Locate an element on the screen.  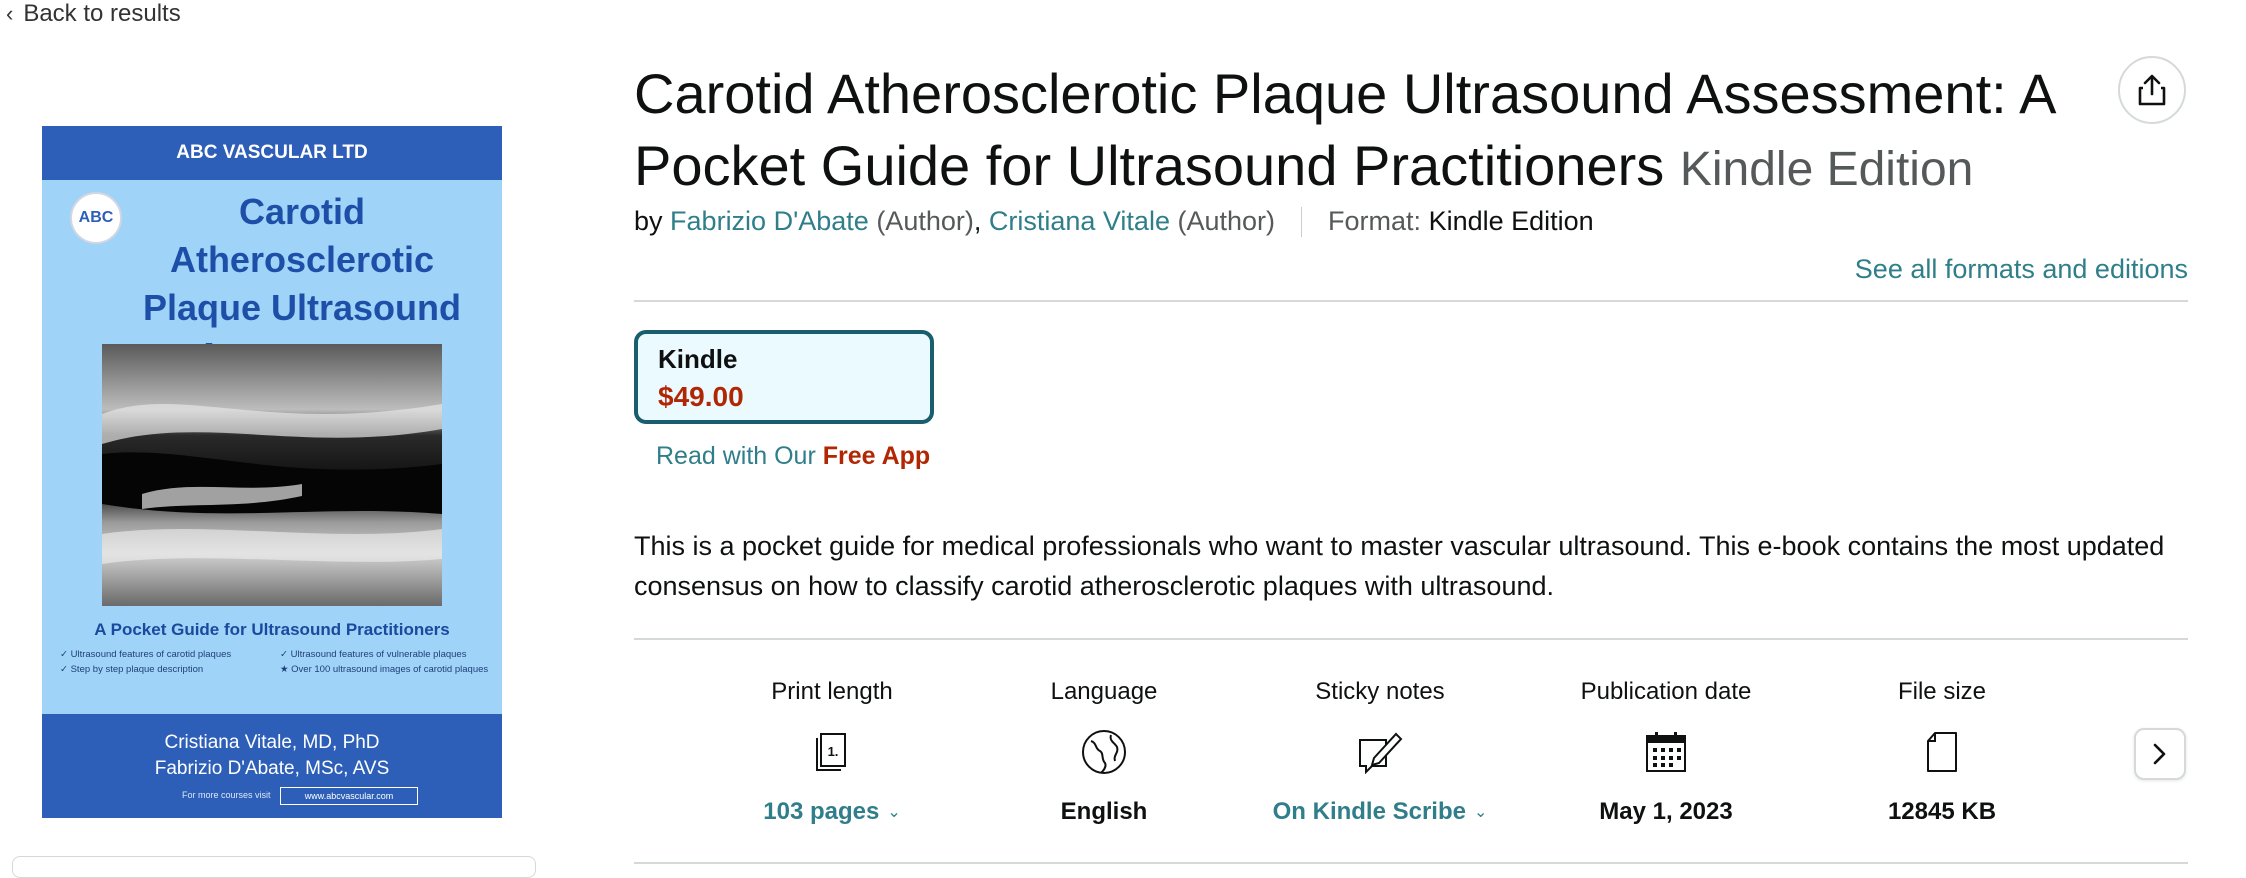
share-icon is located at coordinates (2152, 90).